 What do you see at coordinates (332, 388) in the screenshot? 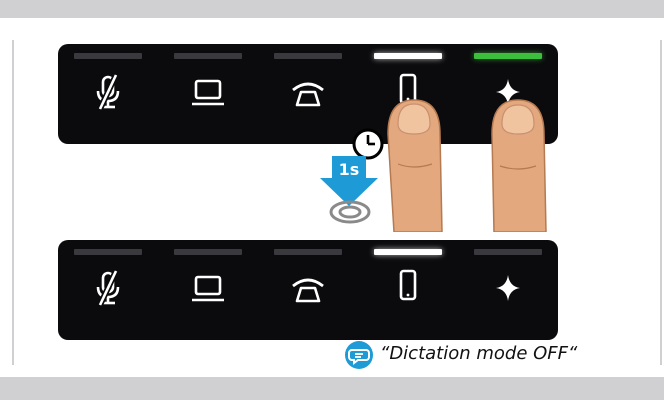
I see `bottom-band` at bounding box center [332, 388].